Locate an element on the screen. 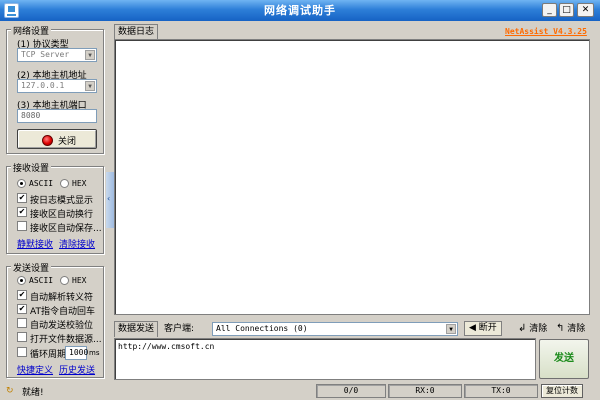  receive-settings-title: 接收设置 is located at coordinates (31, 167).